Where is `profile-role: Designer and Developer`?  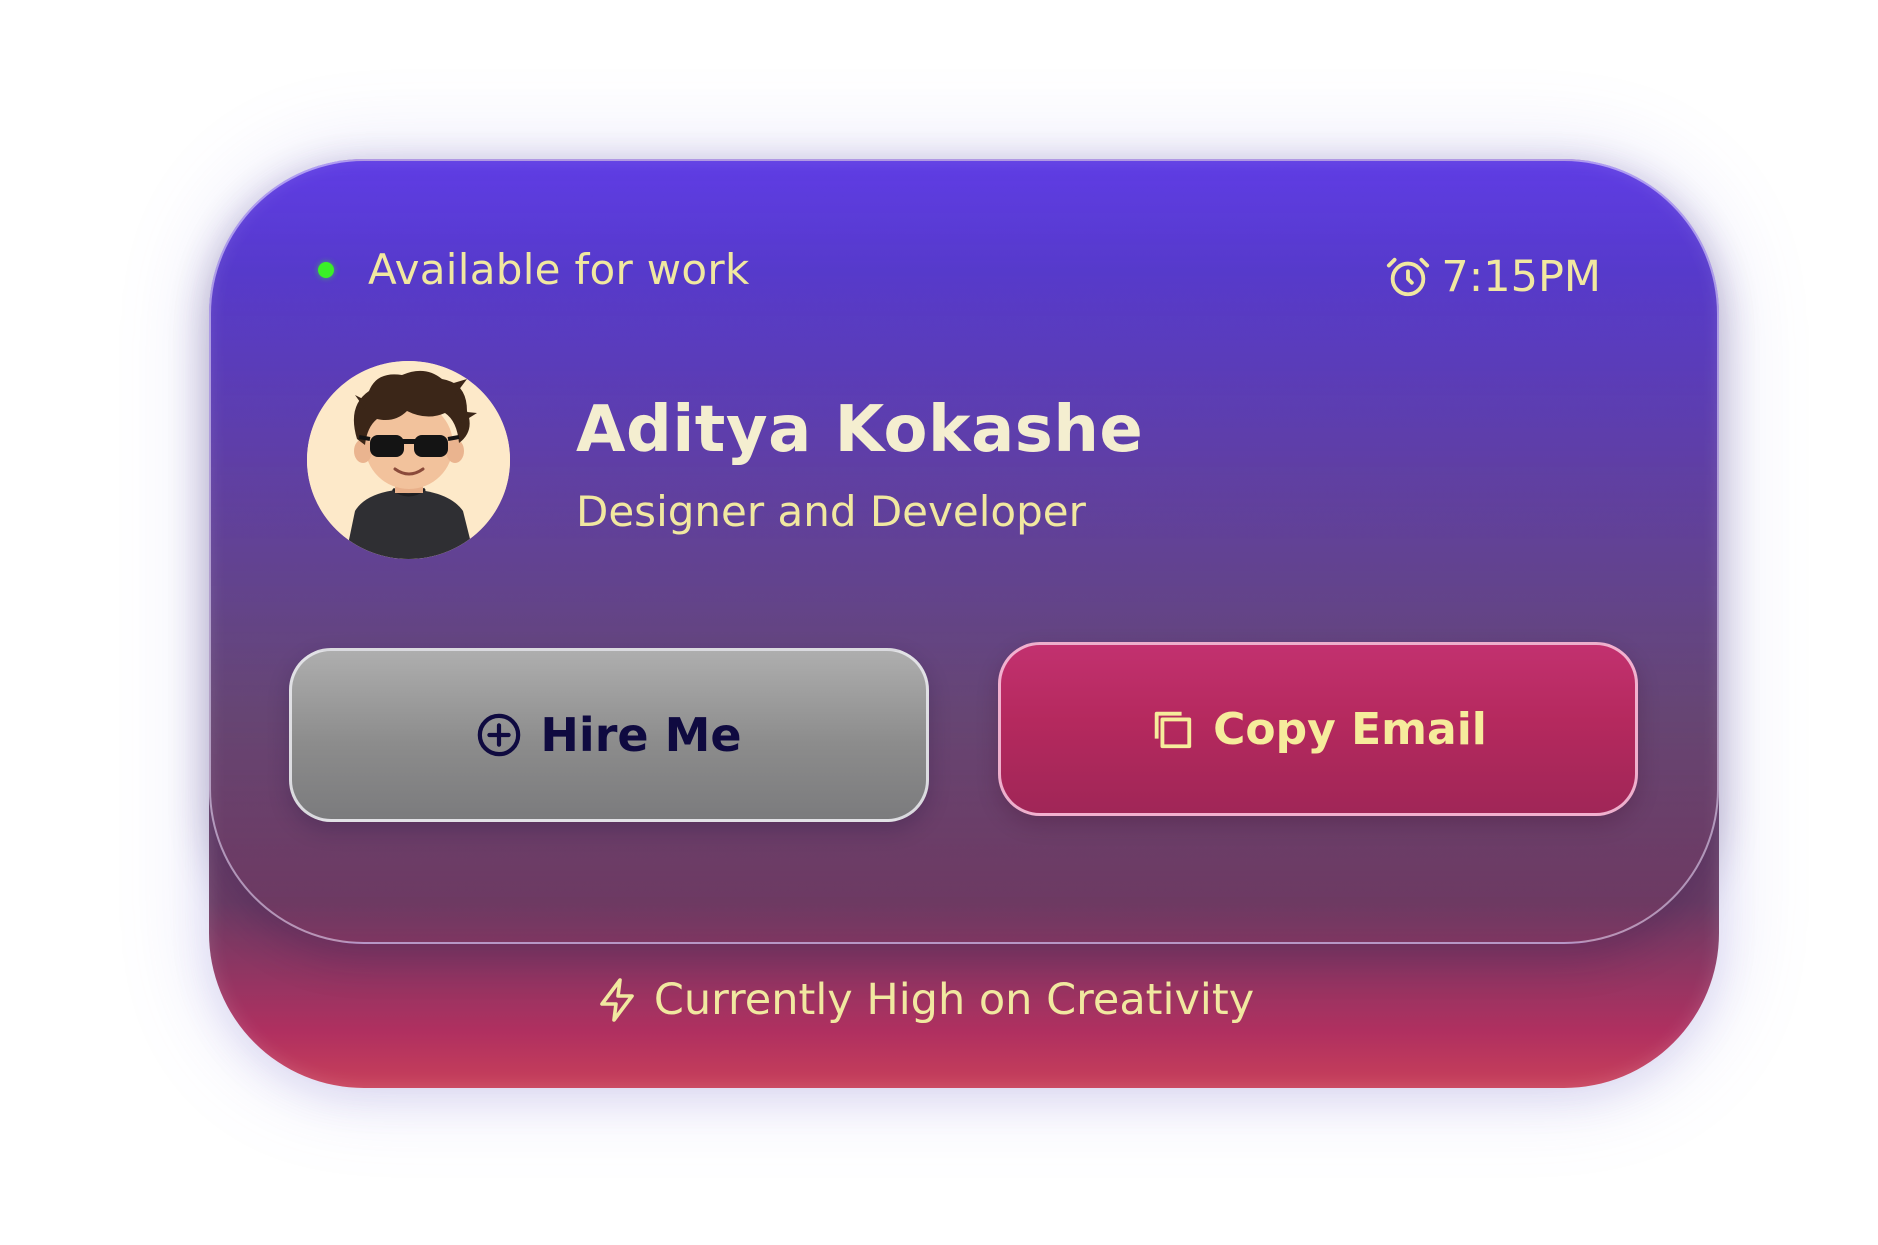
profile-role: Designer and Developer is located at coordinates (831, 511).